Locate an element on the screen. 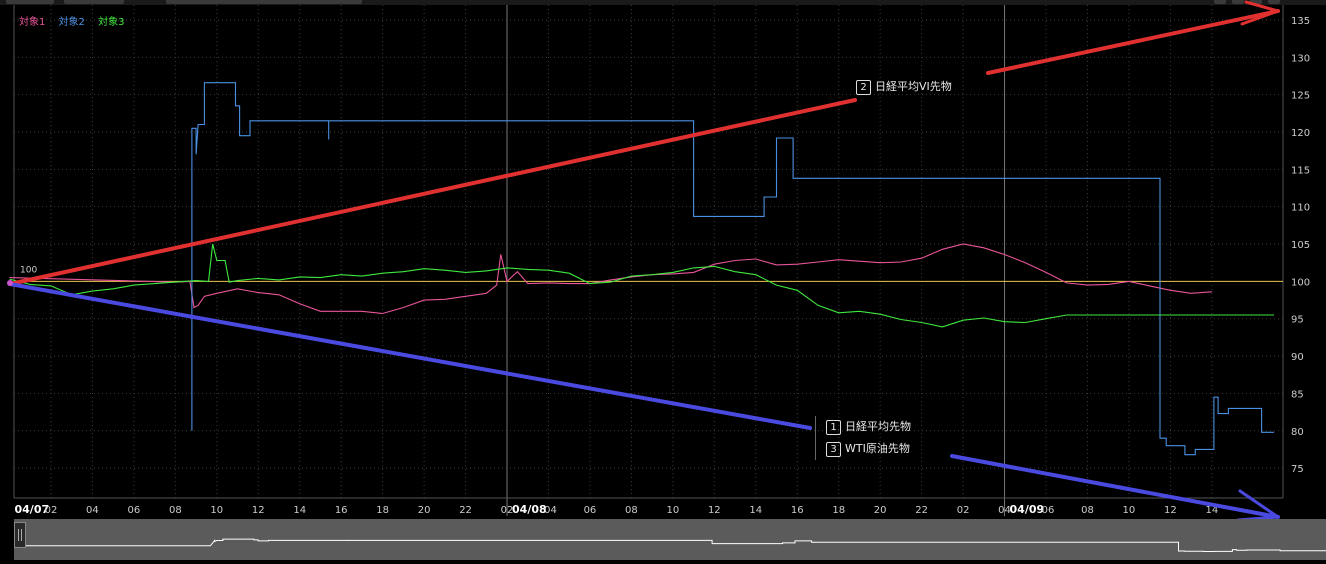 The height and width of the screenshot is (564, 1326). annotation-box: 1 日経平均先物 3 WTI原油先物 is located at coordinates (863, 438).